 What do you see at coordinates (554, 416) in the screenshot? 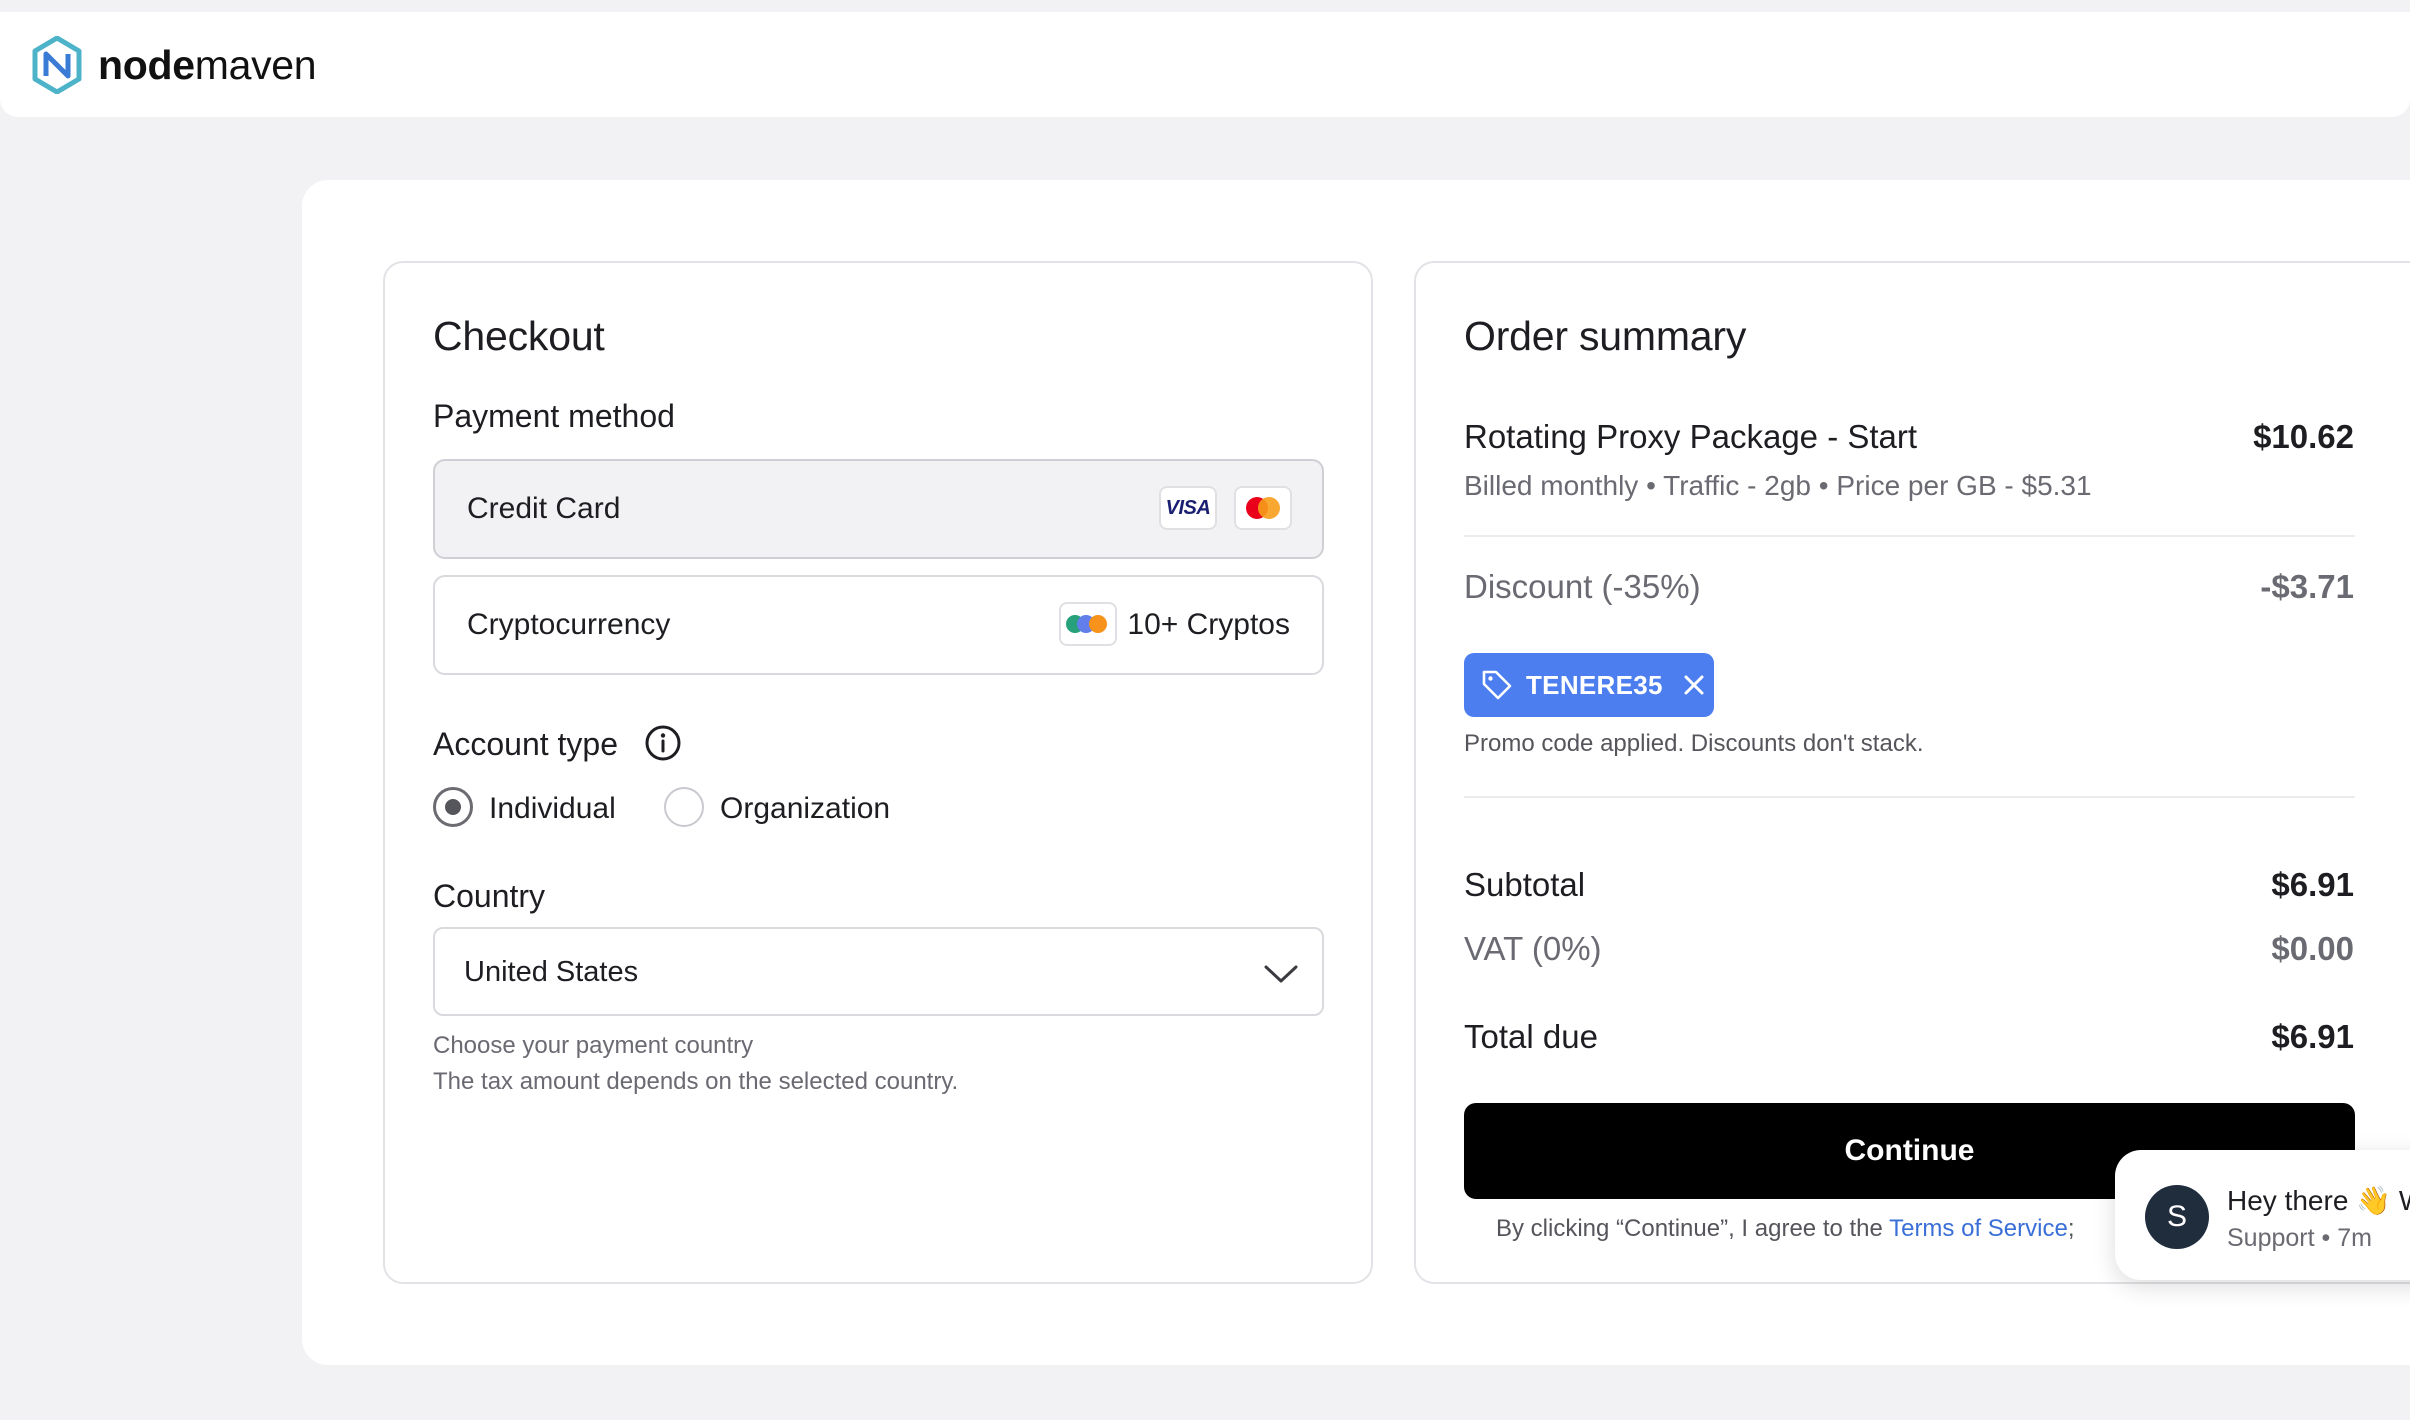
I see `payment-method-label: Payment method` at bounding box center [554, 416].